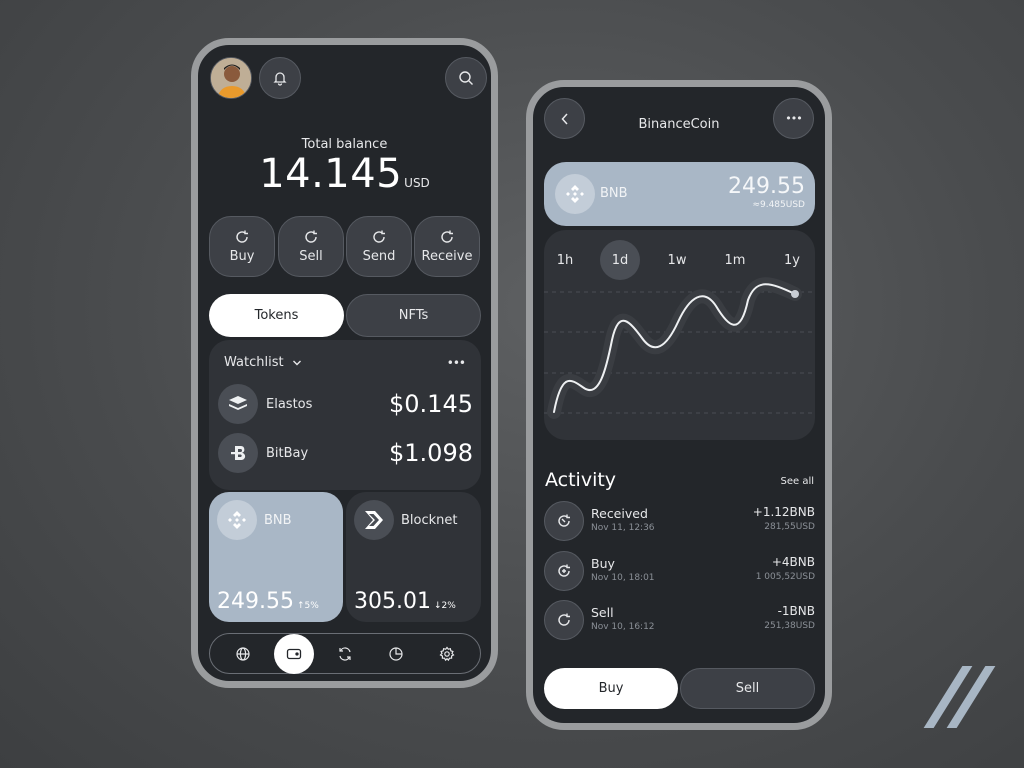 The width and height of the screenshot is (1024, 768). I want to click on notifications-button, so click(280, 78).